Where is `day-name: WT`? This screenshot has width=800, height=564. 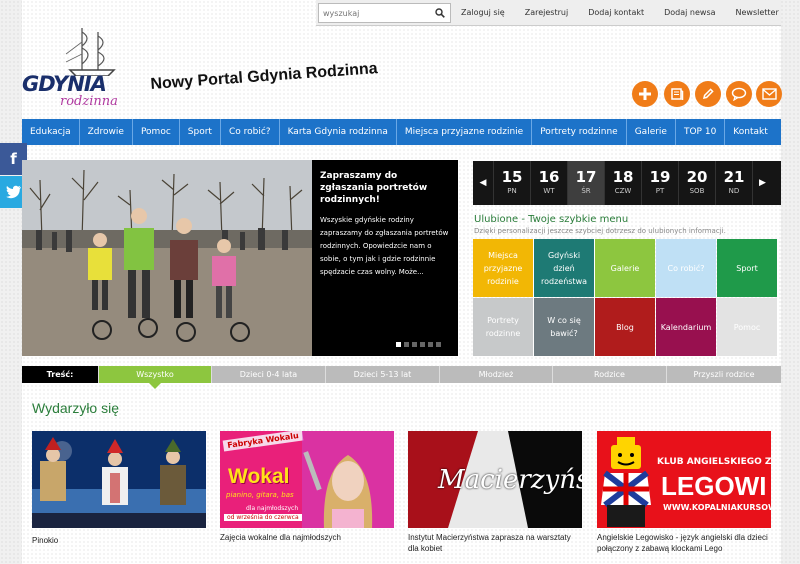 day-name: WT is located at coordinates (549, 191).